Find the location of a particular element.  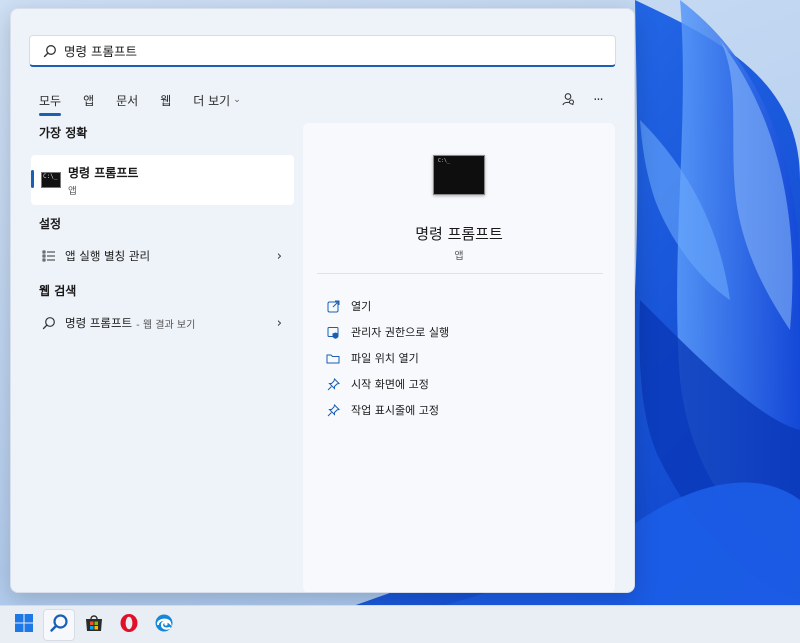

tab-apps: 앱 is located at coordinates (88, 100).